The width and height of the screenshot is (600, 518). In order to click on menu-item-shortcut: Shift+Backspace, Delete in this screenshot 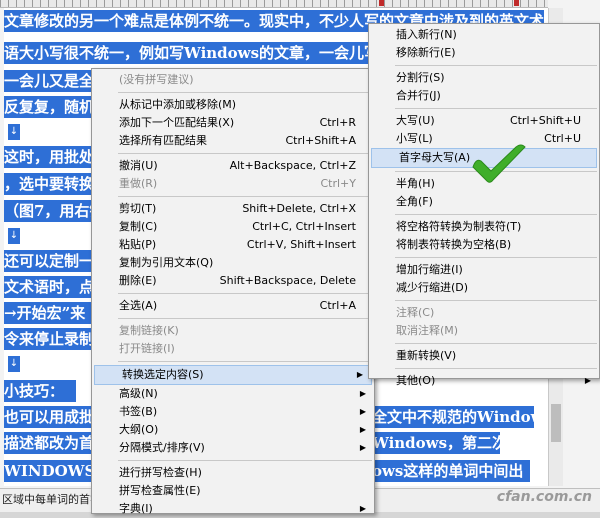, I will do `click(287, 280)`.